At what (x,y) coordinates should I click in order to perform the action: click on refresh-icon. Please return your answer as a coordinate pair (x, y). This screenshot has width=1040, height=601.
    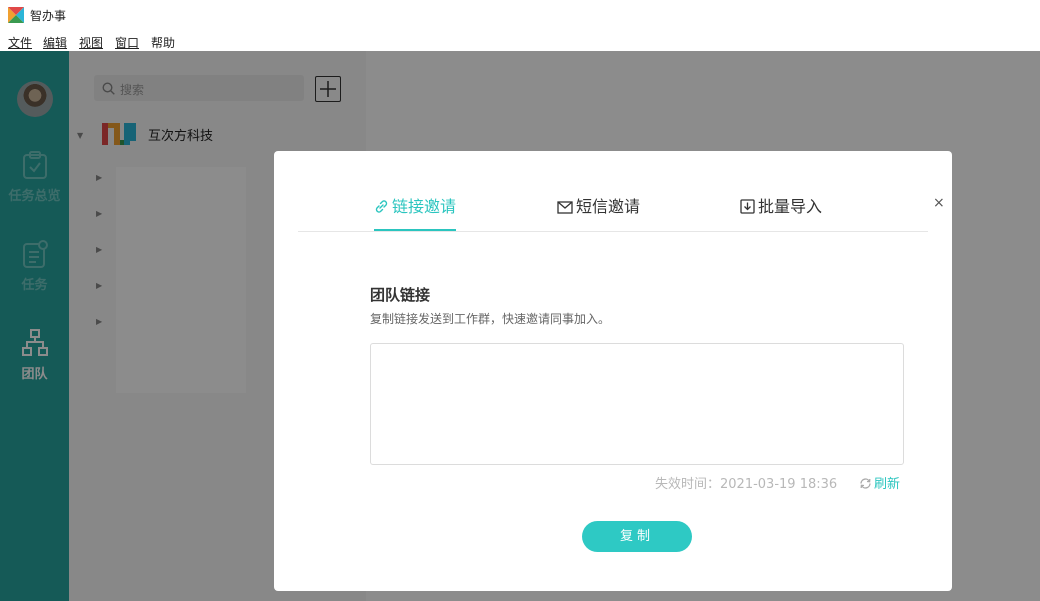
    Looking at the image, I should click on (865, 483).